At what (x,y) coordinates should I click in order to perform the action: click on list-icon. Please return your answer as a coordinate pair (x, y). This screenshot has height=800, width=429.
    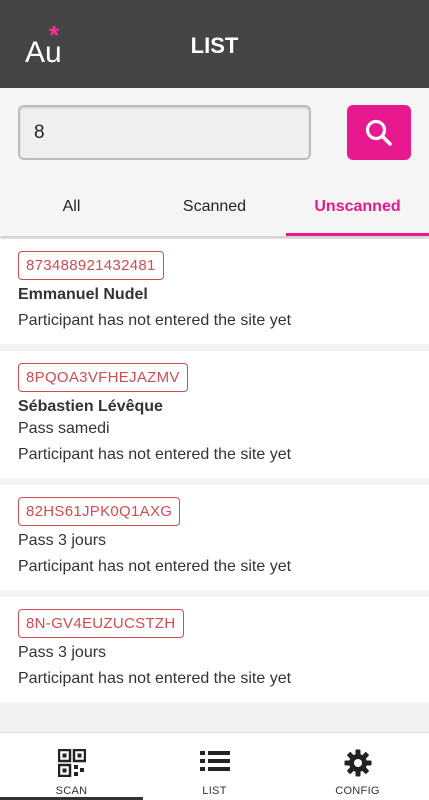
    Looking at the image, I should click on (214, 765).